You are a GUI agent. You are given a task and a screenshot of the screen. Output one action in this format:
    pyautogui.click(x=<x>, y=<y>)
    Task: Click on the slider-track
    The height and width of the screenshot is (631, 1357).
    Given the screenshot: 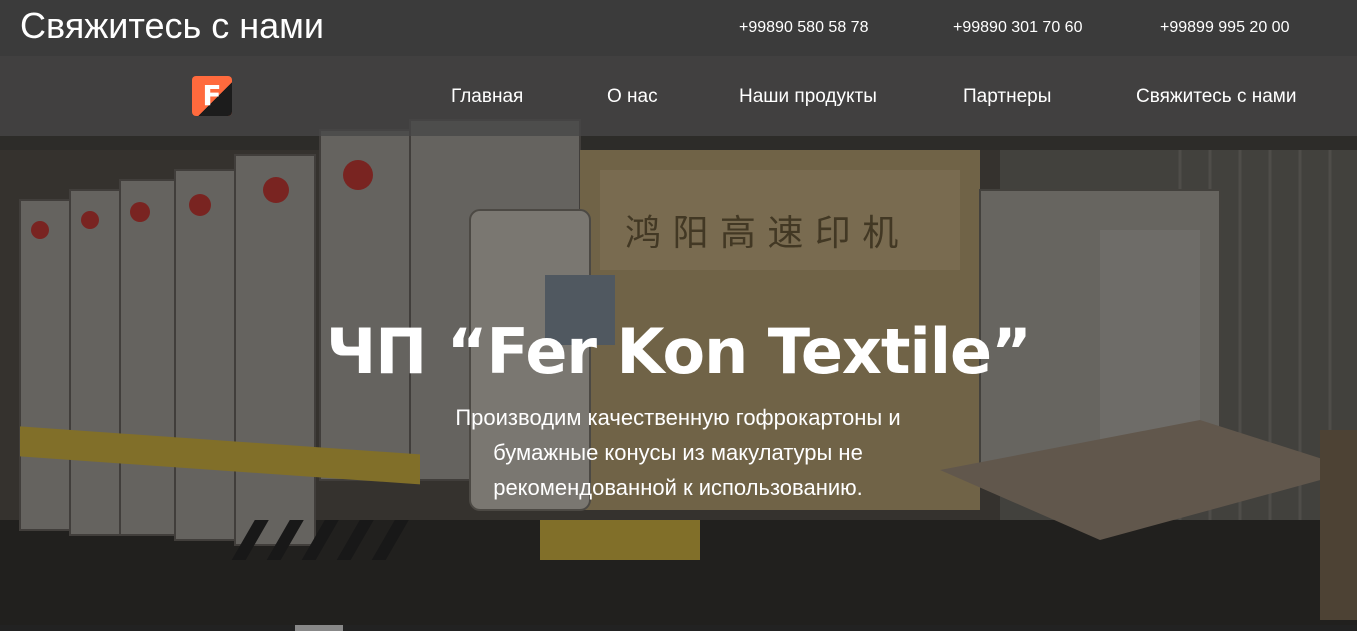 What is the action you would take?
    pyautogui.click(x=678, y=628)
    